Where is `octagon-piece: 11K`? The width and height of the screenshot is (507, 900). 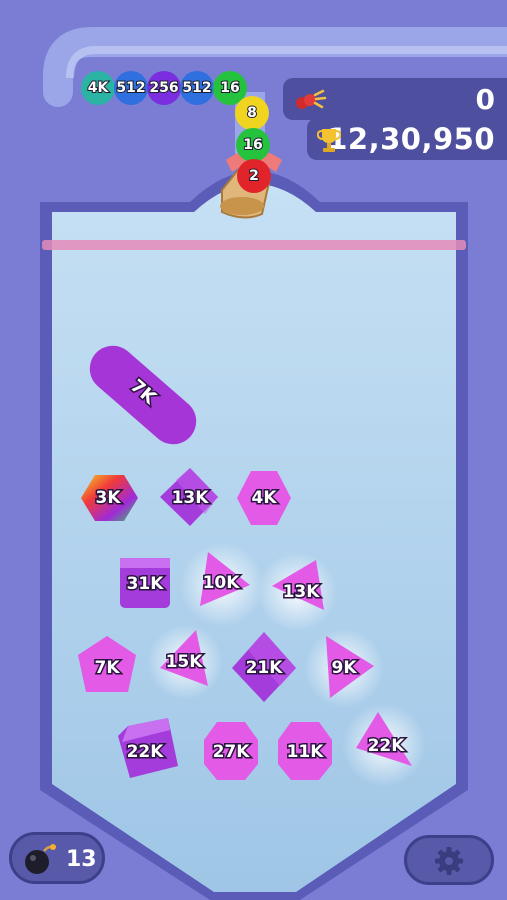
octagon-piece: 11K is located at coordinates (305, 751).